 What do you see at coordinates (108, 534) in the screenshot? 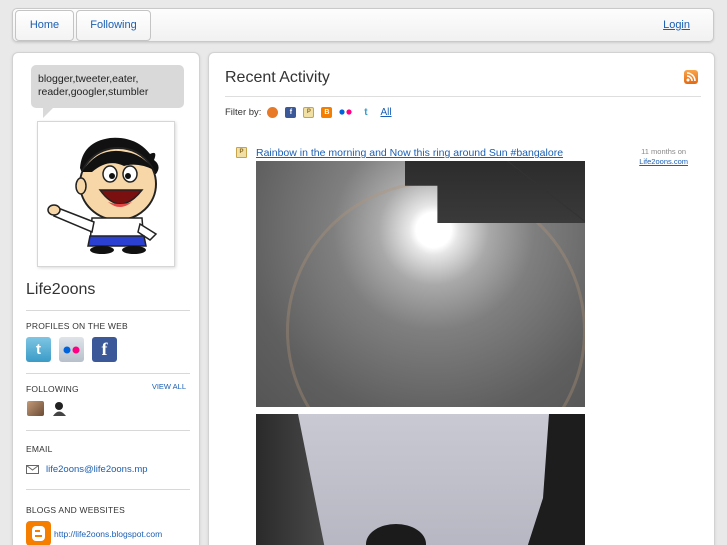
I see `blog-url-link: http://life2oons.blogspot.com` at bounding box center [108, 534].